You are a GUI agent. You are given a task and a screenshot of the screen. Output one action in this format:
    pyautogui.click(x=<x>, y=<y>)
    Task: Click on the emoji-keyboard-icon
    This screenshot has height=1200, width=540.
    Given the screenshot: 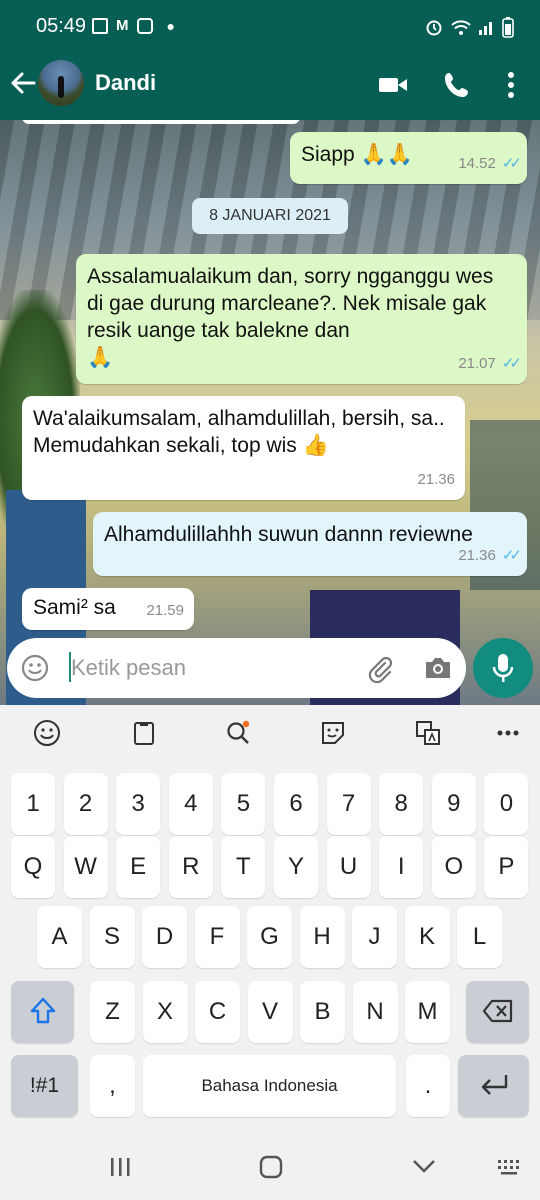 What is the action you would take?
    pyautogui.click(x=47, y=733)
    